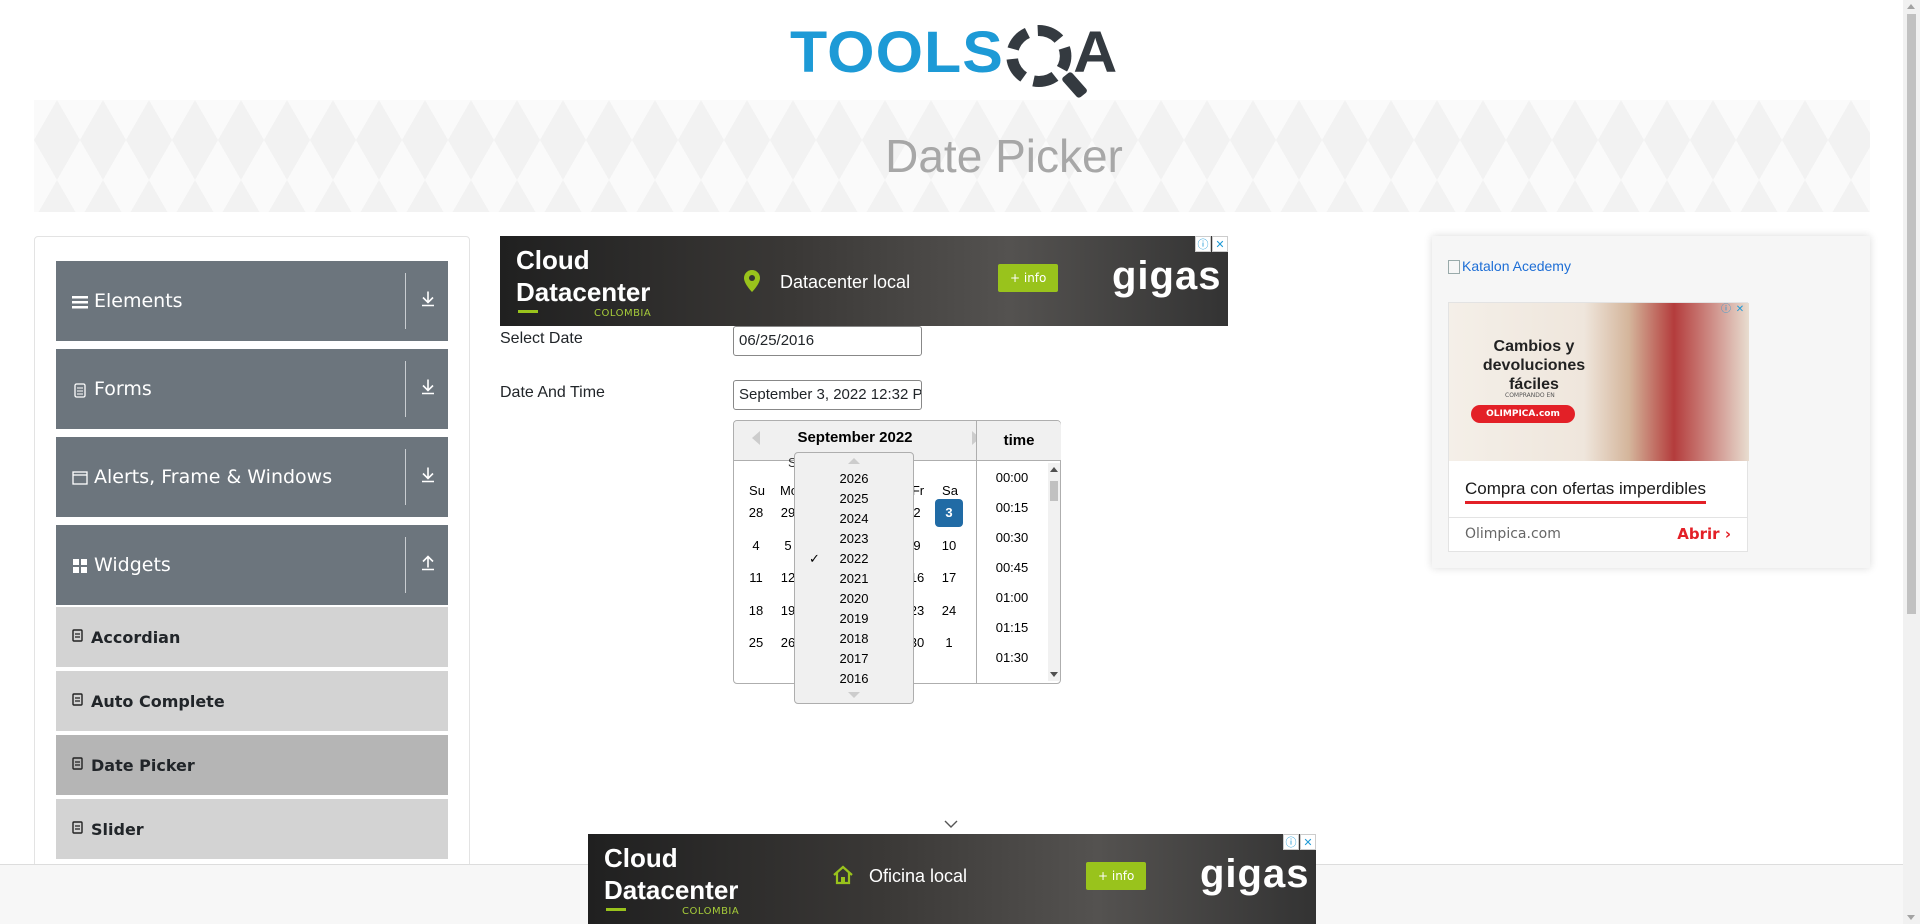 The image size is (1920, 924). Describe the element at coordinates (80, 477) in the screenshot. I see `window-icon` at that location.